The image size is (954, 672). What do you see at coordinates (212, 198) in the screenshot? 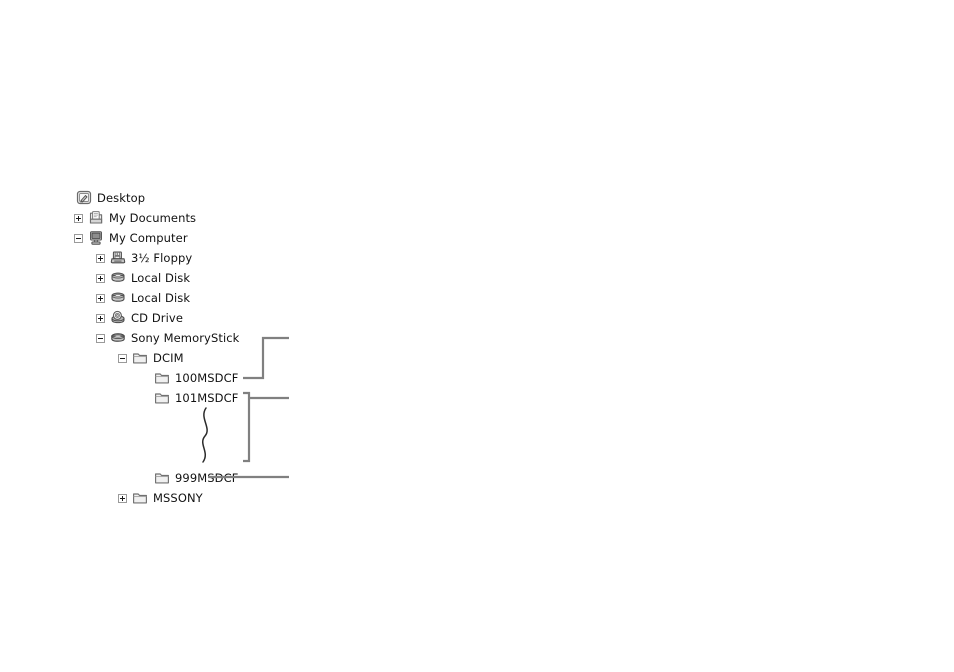
I see `tree-row-desktop: Desktop` at bounding box center [212, 198].